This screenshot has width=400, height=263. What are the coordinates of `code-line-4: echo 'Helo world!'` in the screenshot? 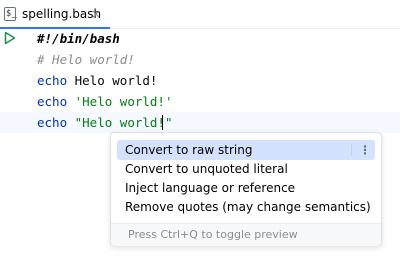 It's located at (200, 101).